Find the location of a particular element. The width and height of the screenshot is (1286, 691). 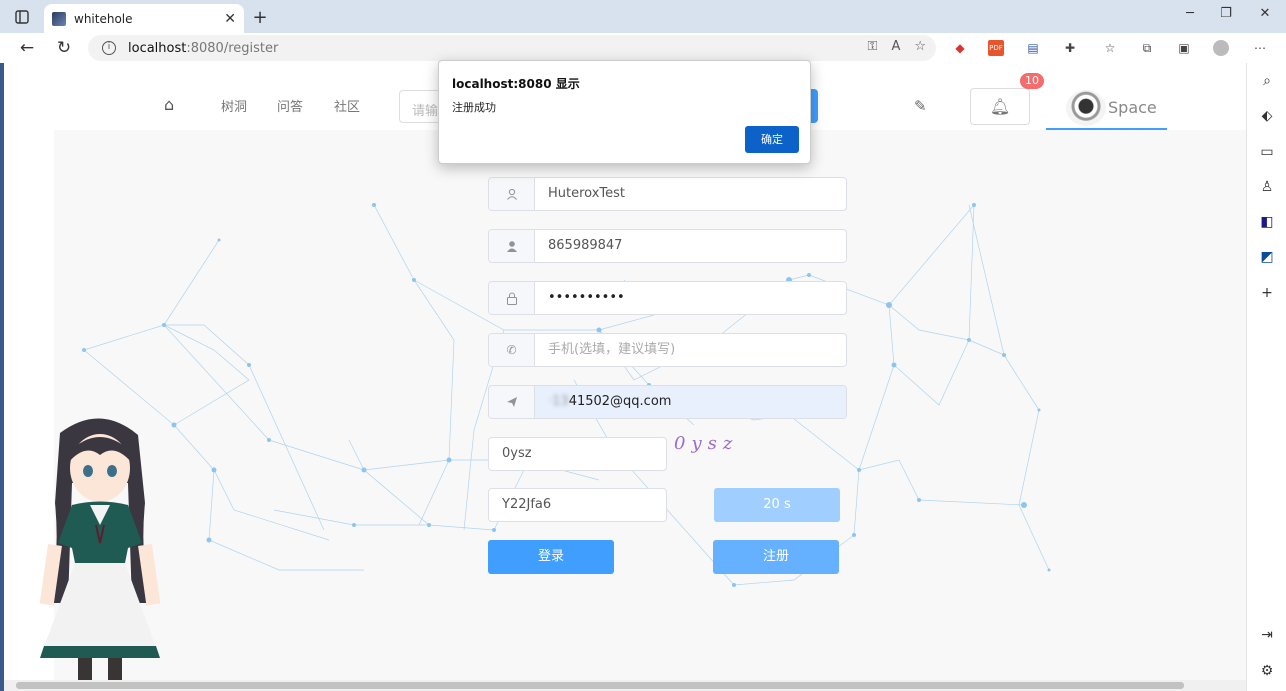

tab-favicon is located at coordinates (59, 18).